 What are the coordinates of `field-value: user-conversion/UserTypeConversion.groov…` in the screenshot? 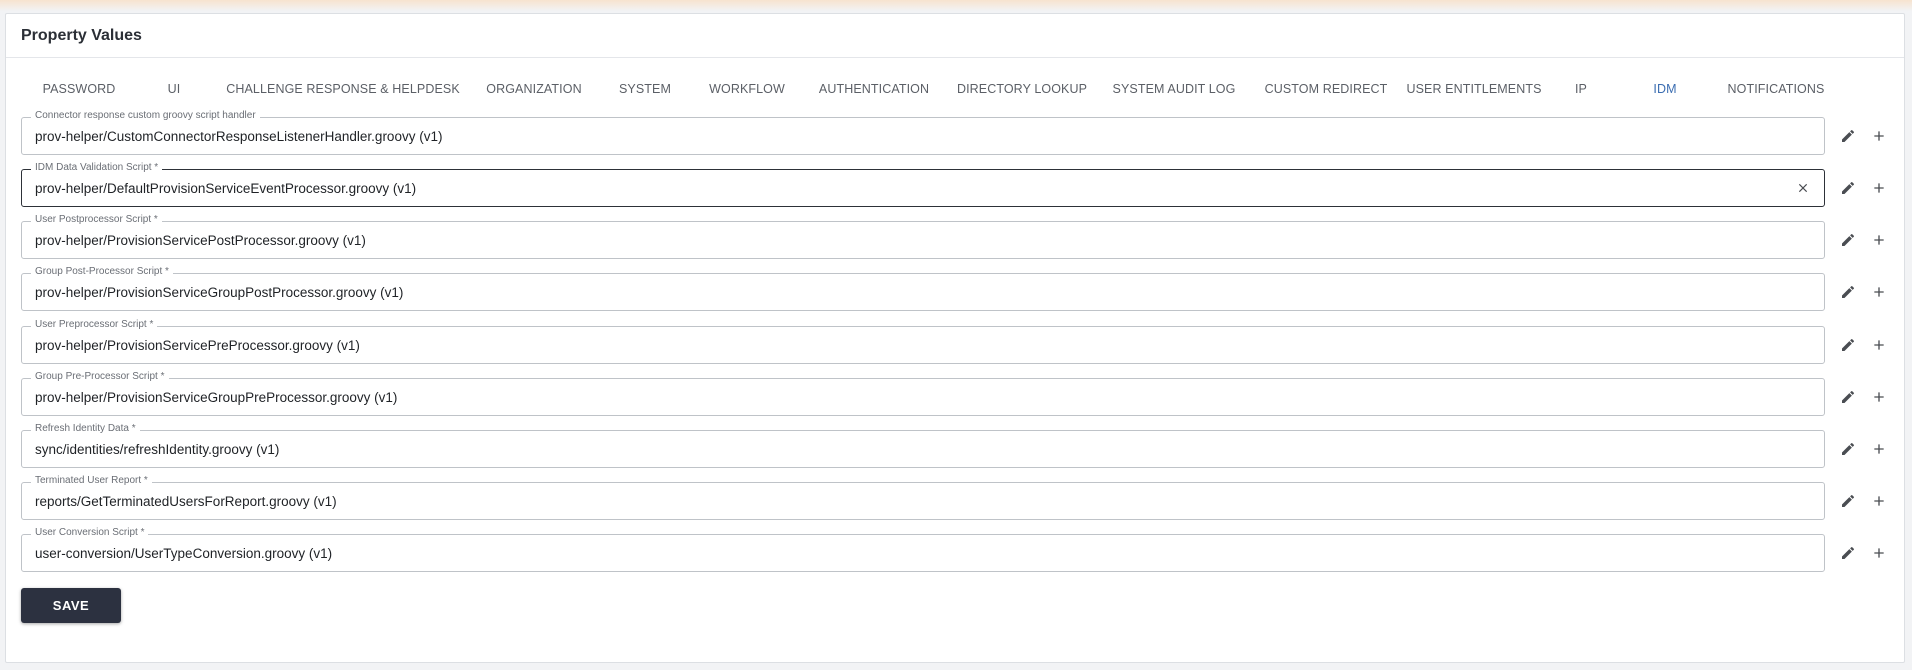 It's located at (184, 553).